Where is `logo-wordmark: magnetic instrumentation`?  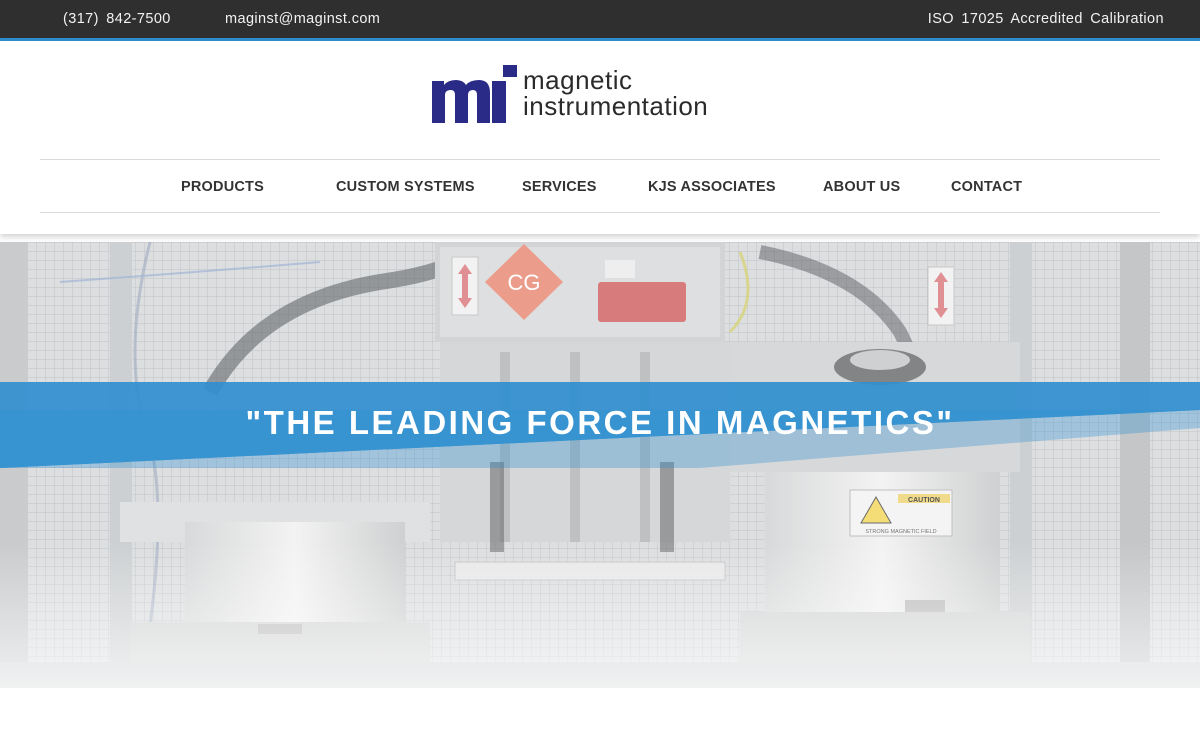 logo-wordmark: magnetic instrumentation is located at coordinates (615, 93).